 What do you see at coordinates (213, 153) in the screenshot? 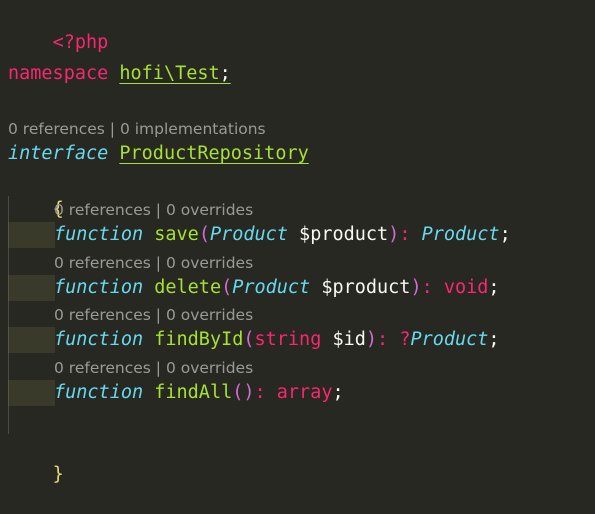
I see `interface-name: ProductRepository` at bounding box center [213, 153].